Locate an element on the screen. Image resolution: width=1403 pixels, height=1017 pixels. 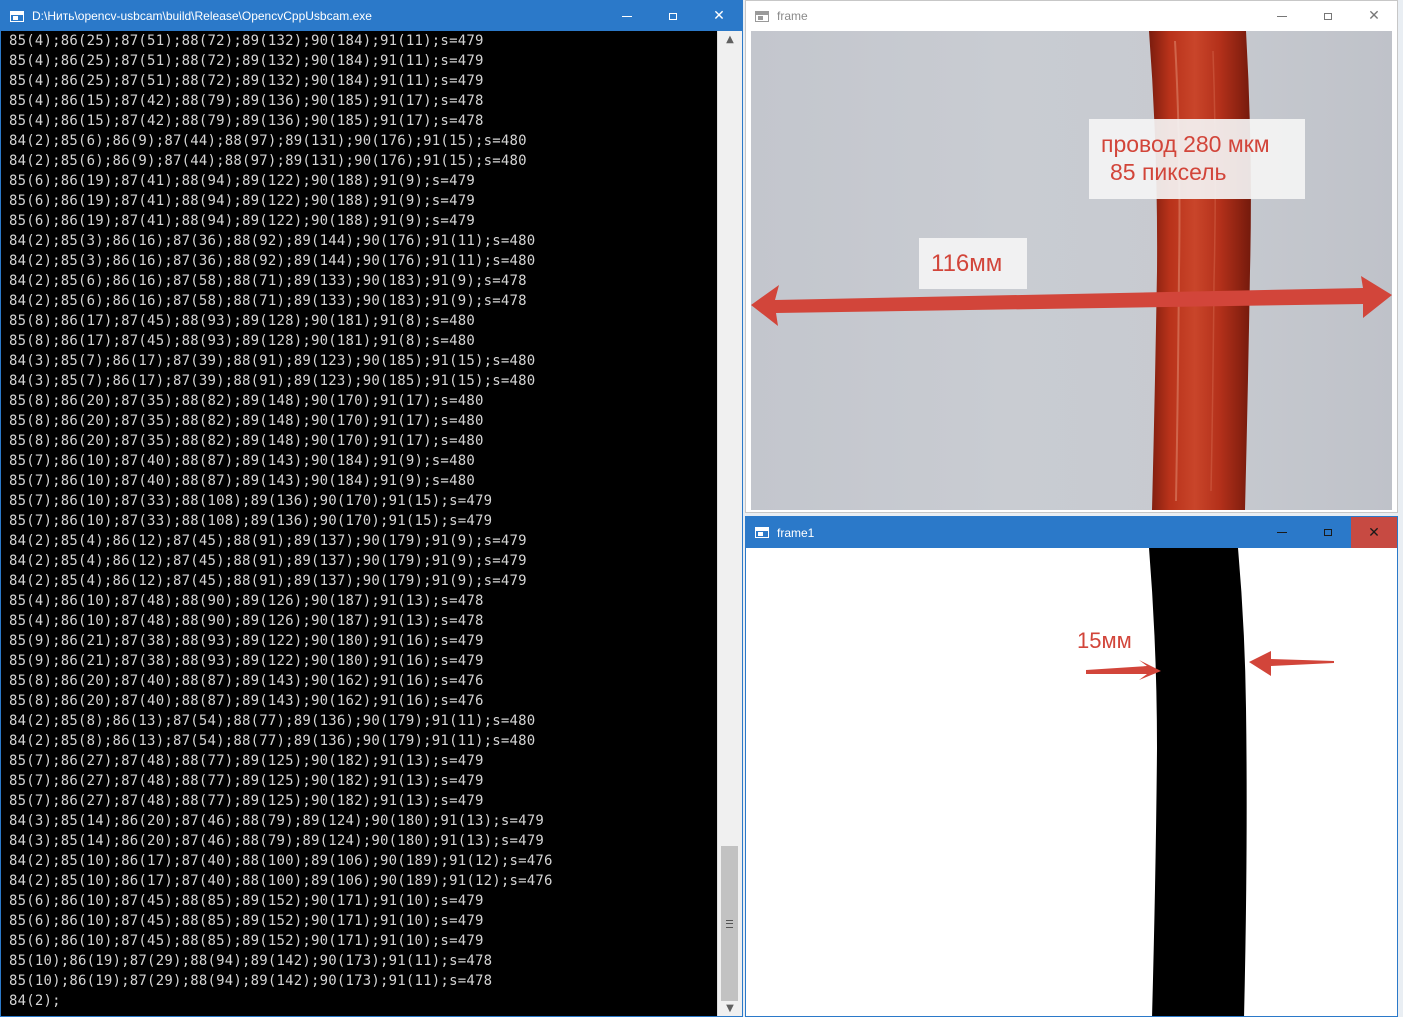
frame-minimize-button is located at coordinates (1282, 16).